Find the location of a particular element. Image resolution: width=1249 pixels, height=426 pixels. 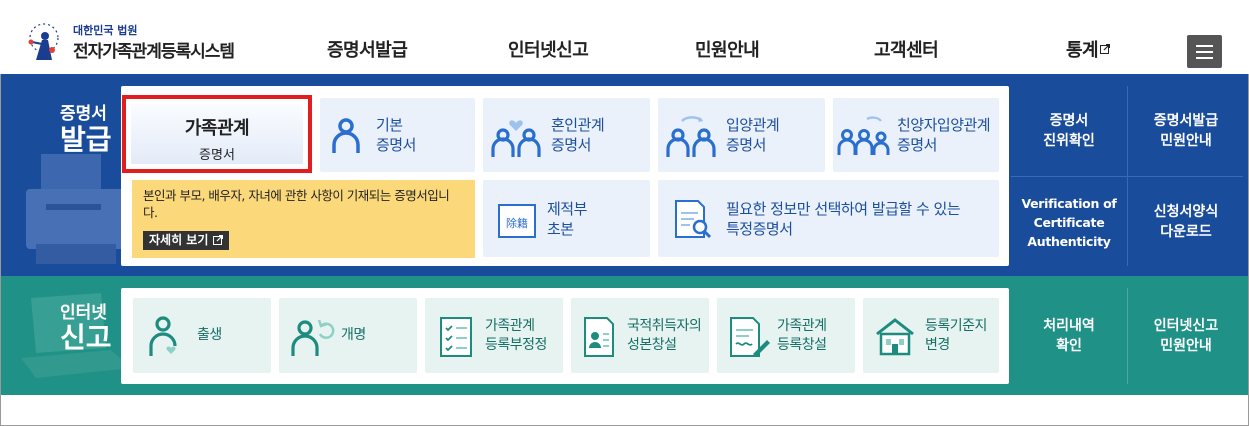

person-icon is located at coordinates (346, 135).